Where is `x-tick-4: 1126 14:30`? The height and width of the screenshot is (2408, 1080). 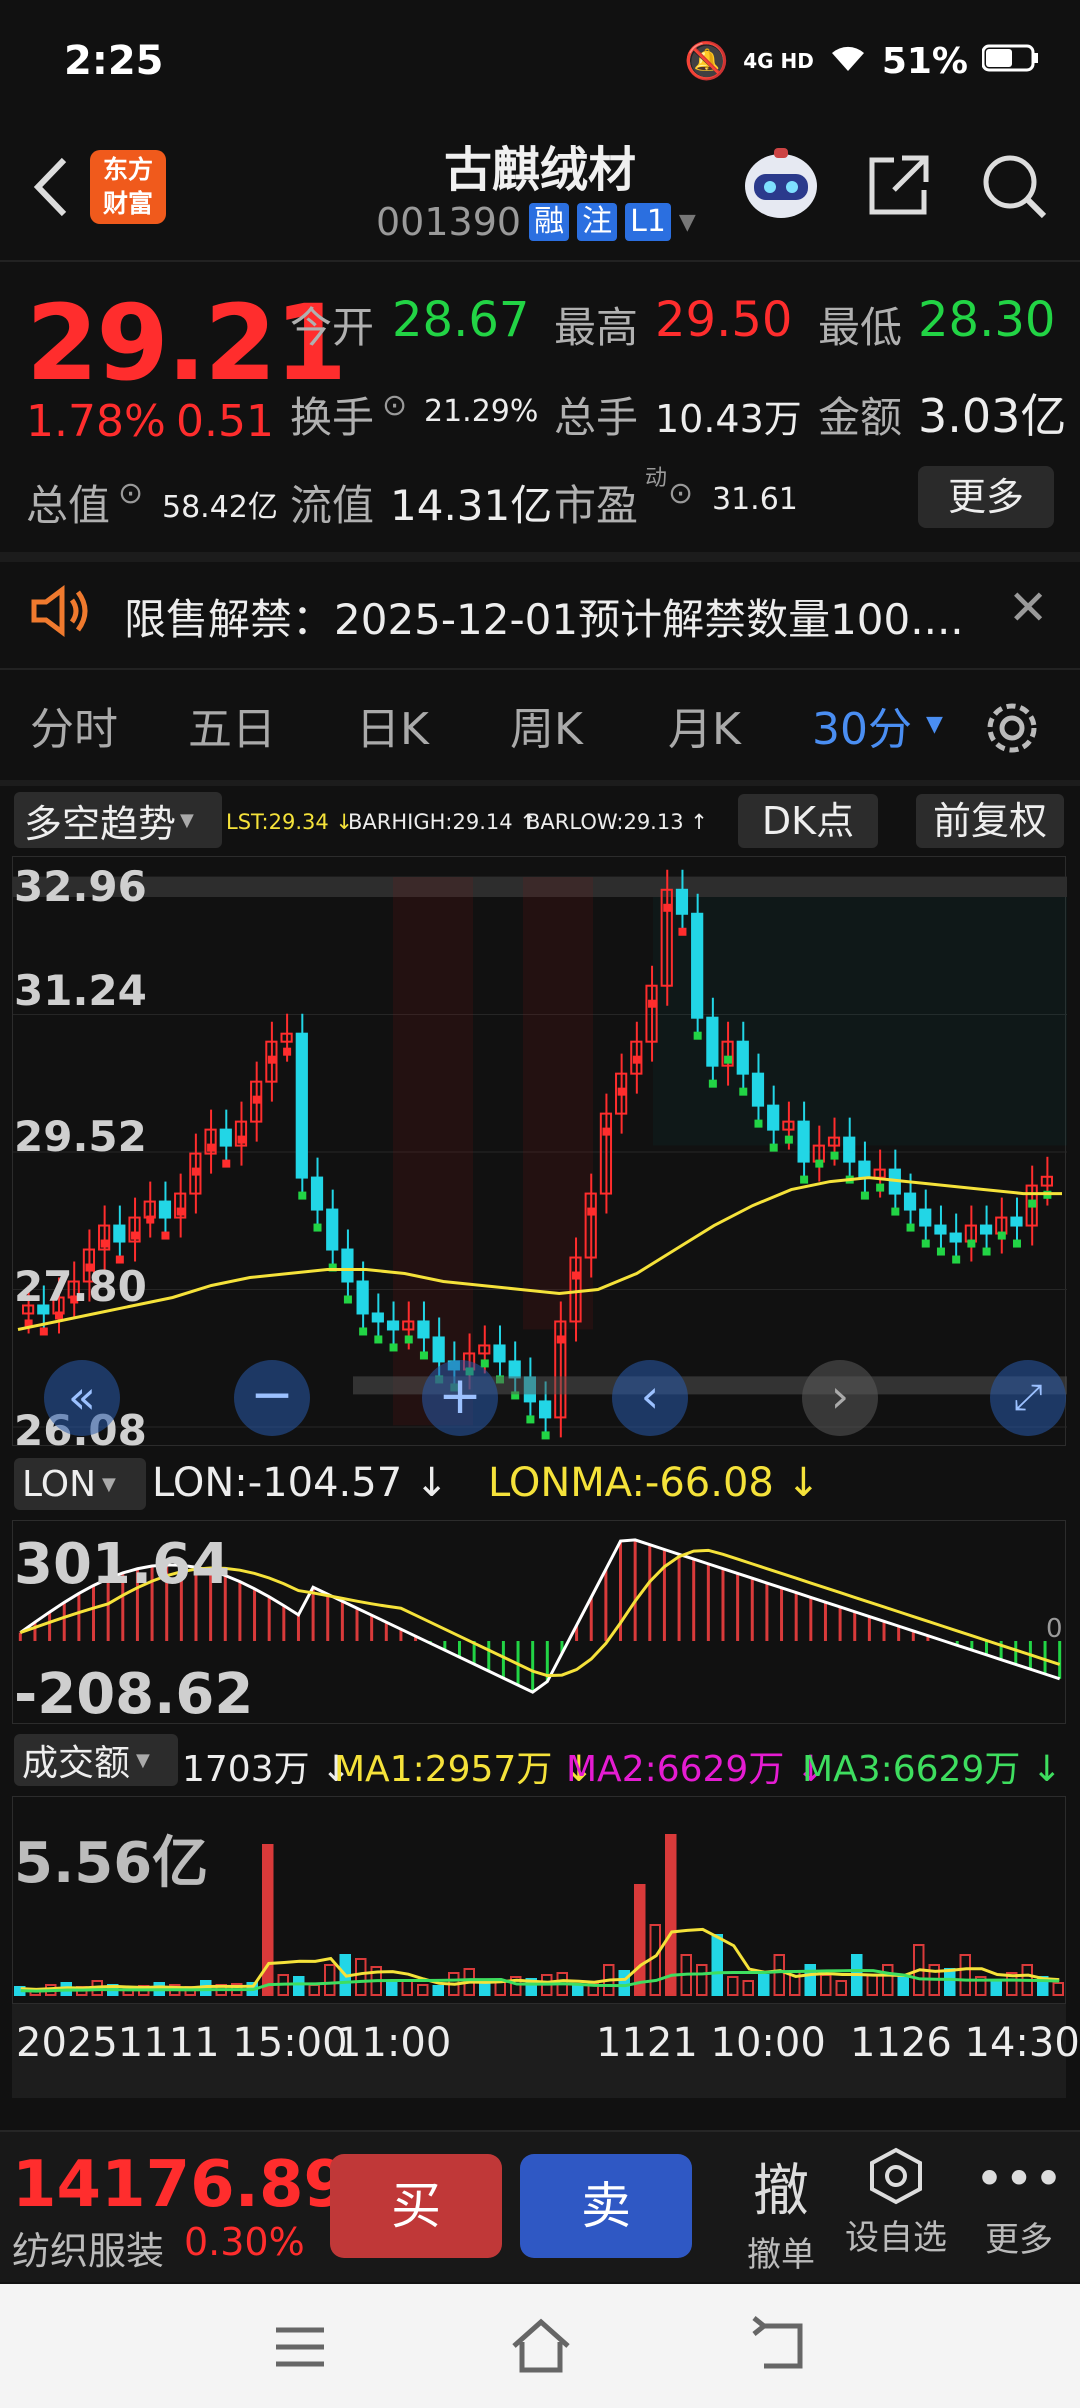
x-tick-4: 1126 14:30 is located at coordinates (965, 2043).